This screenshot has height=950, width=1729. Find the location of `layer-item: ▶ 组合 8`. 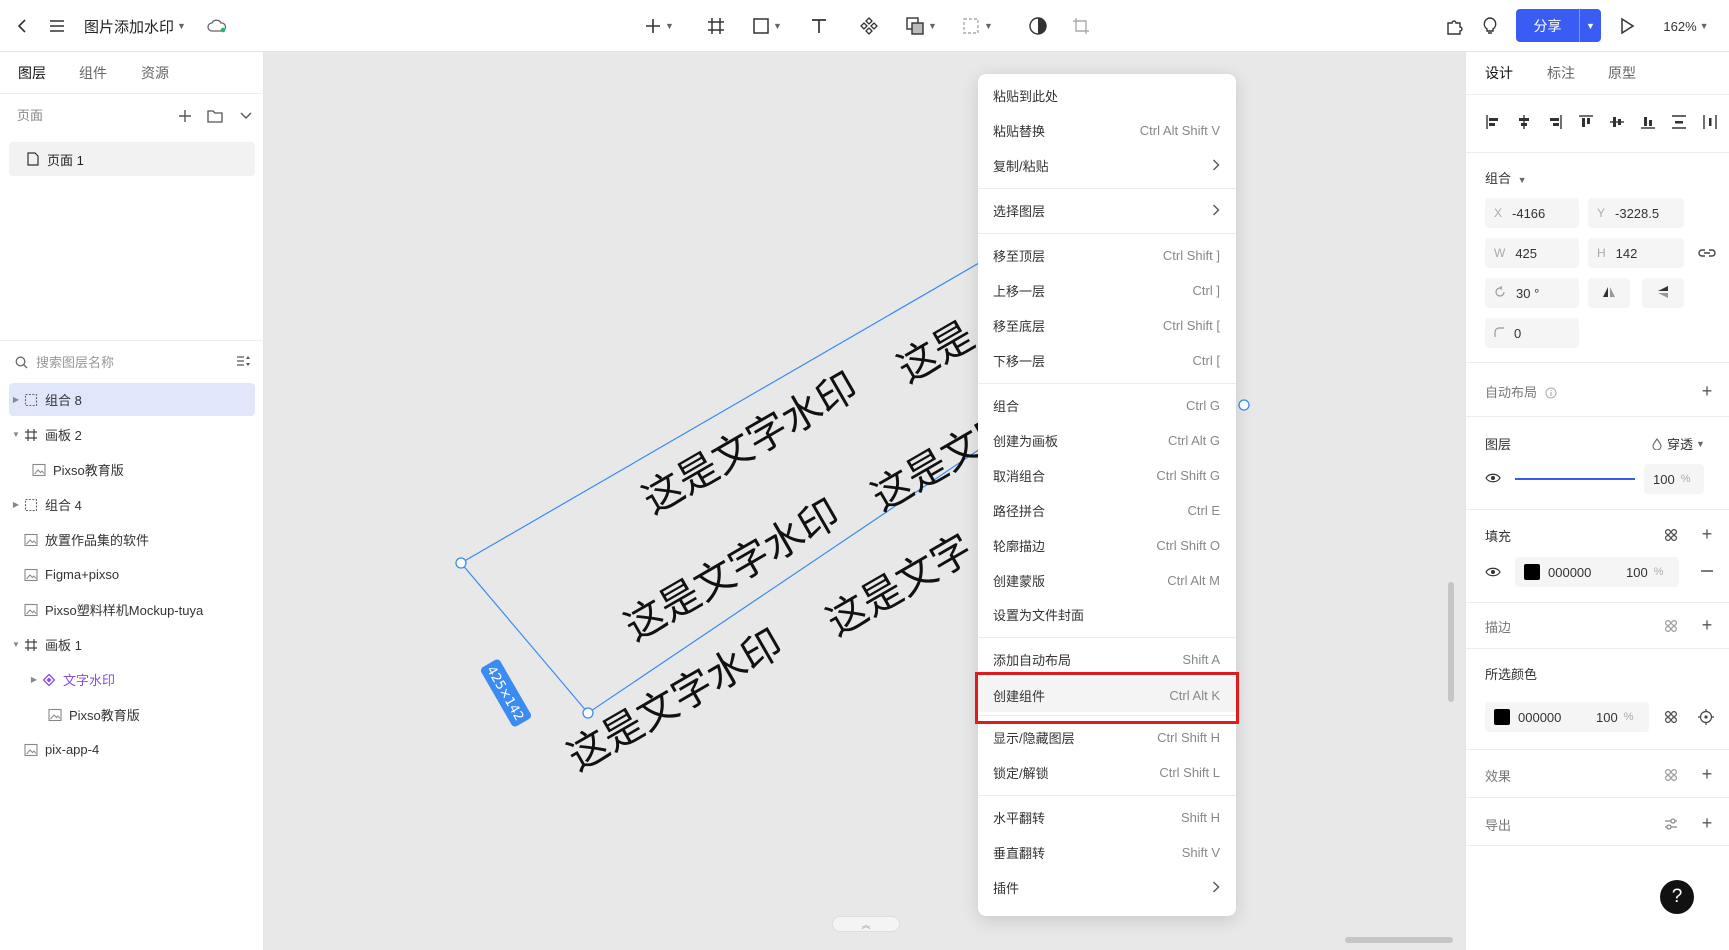

layer-item: ▶ 组合 8 is located at coordinates (132, 399).